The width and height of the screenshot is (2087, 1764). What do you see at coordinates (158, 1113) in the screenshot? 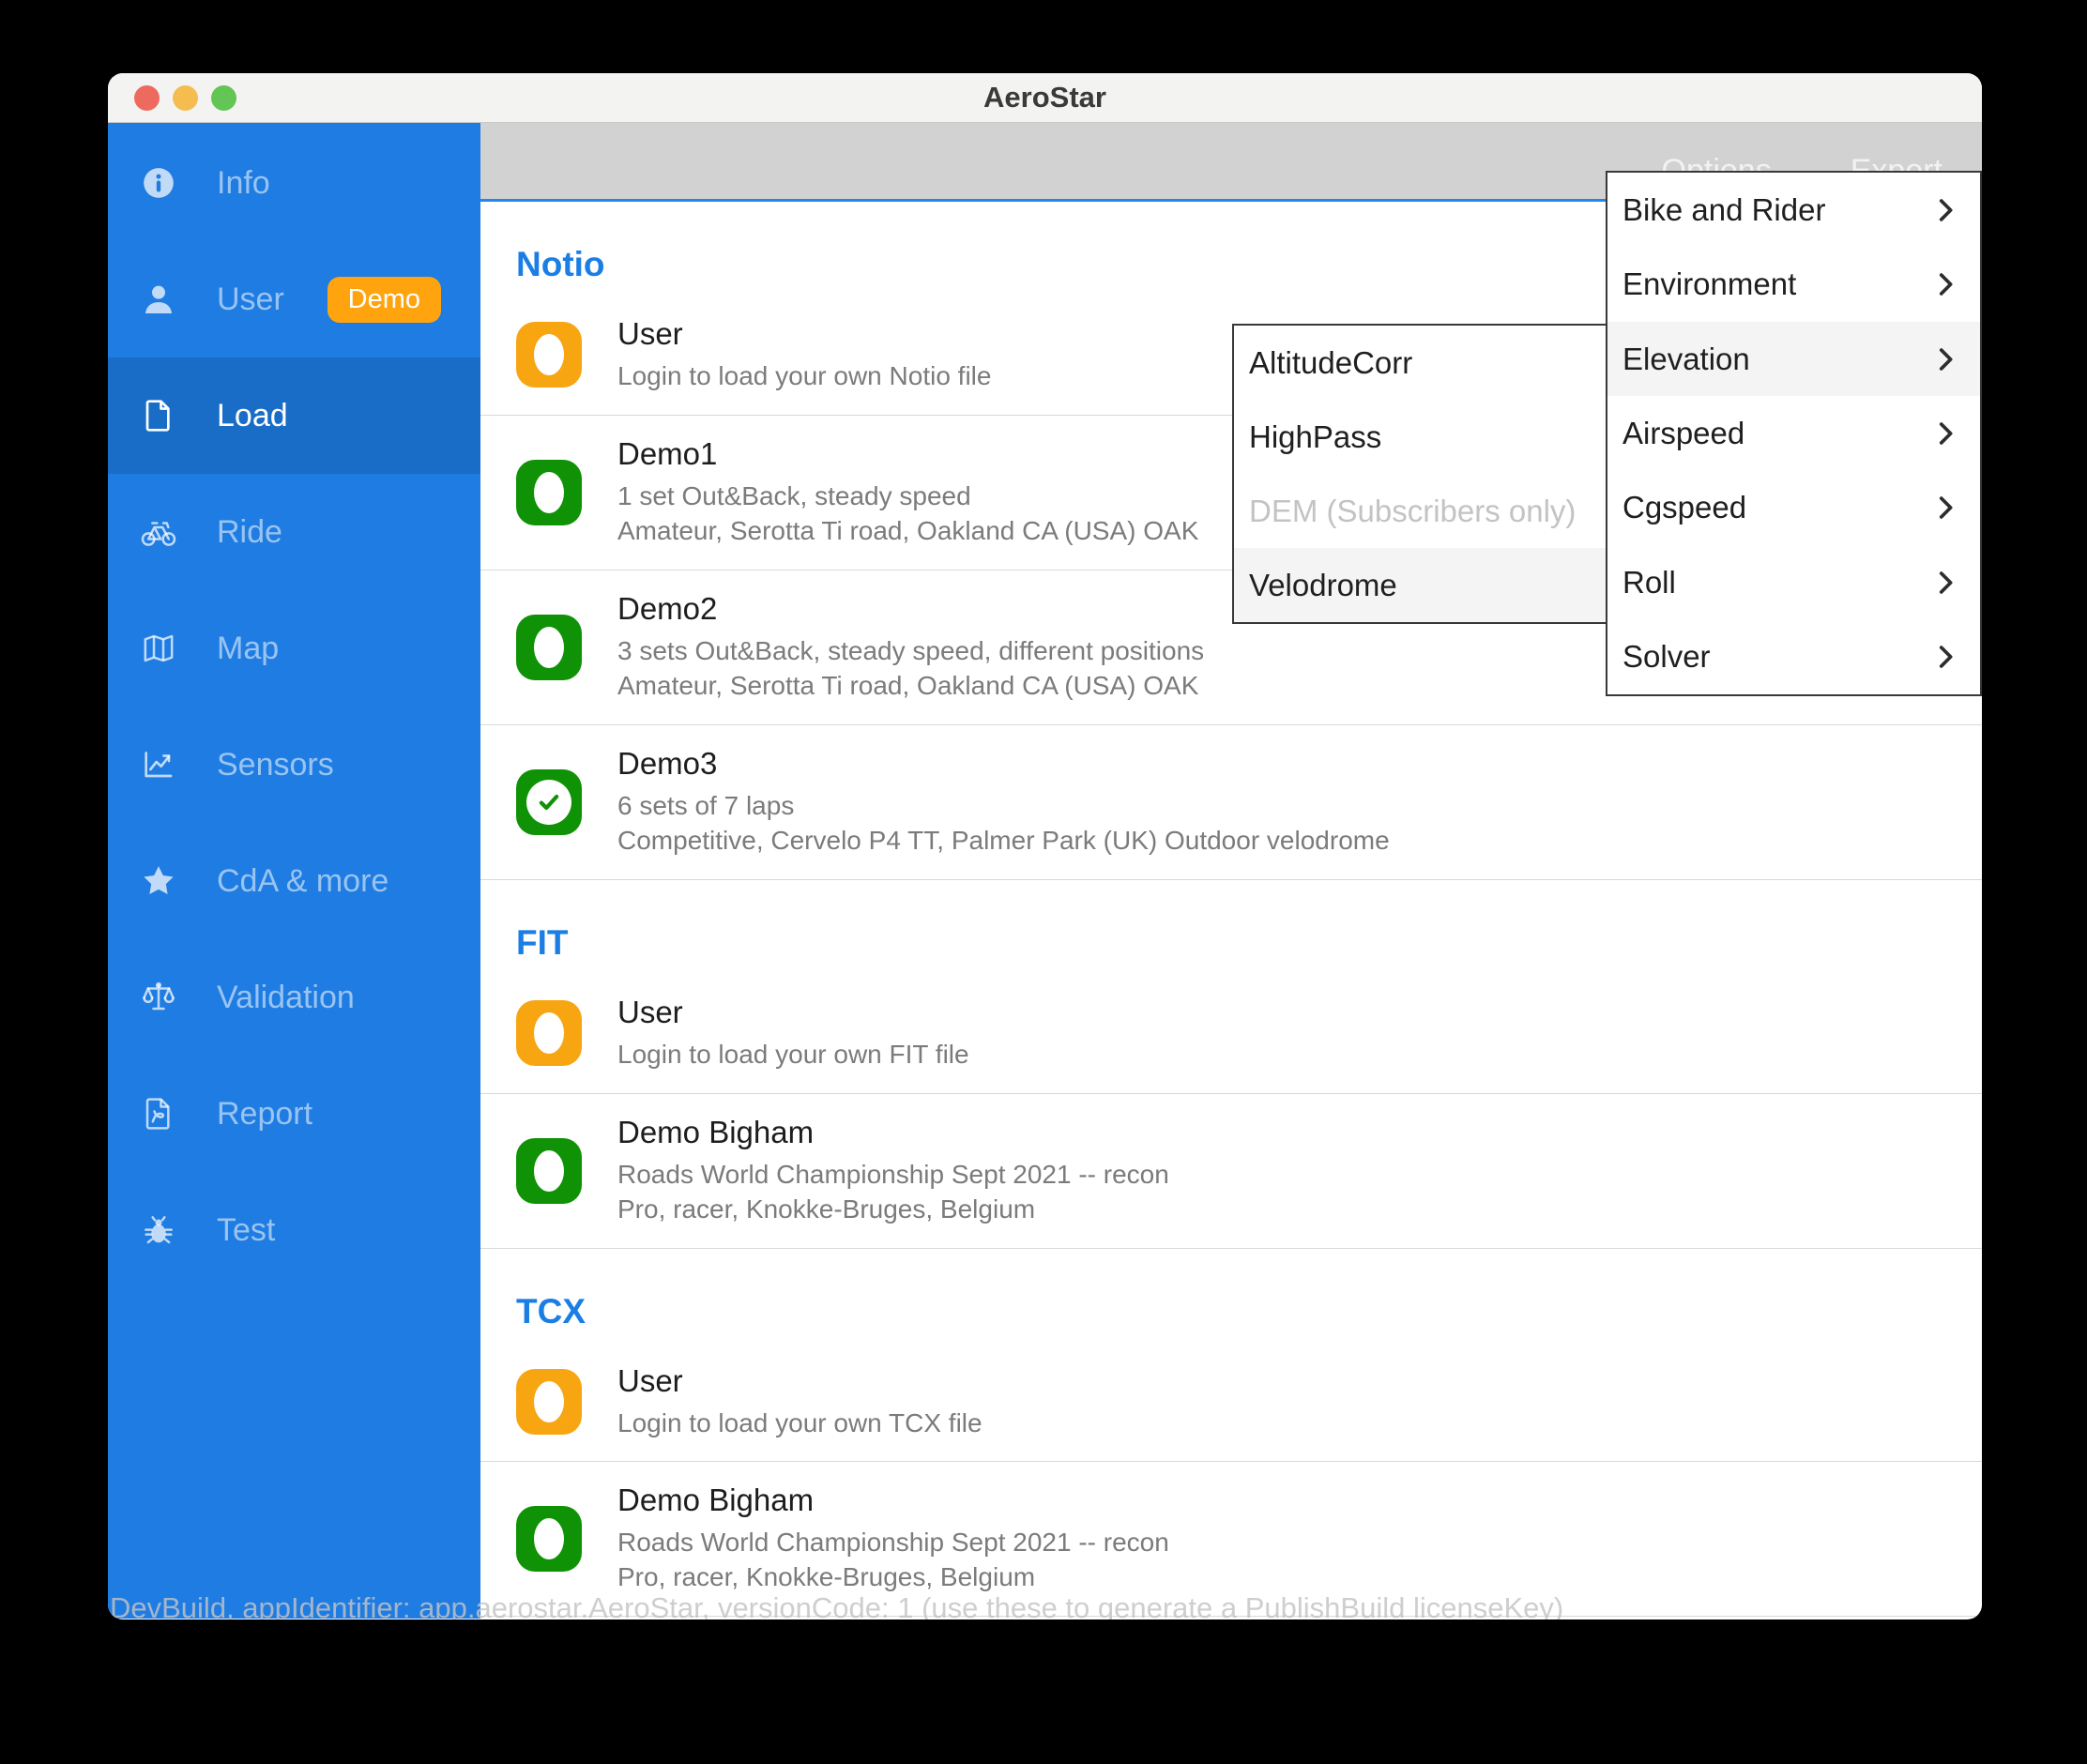
I see `file-pdf-icon` at bounding box center [158, 1113].